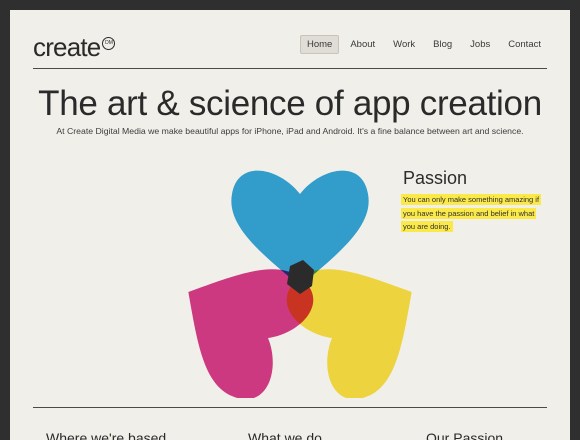  I want to click on main-nav: Home About Work Blog Jobs Contact, so click(423, 44).